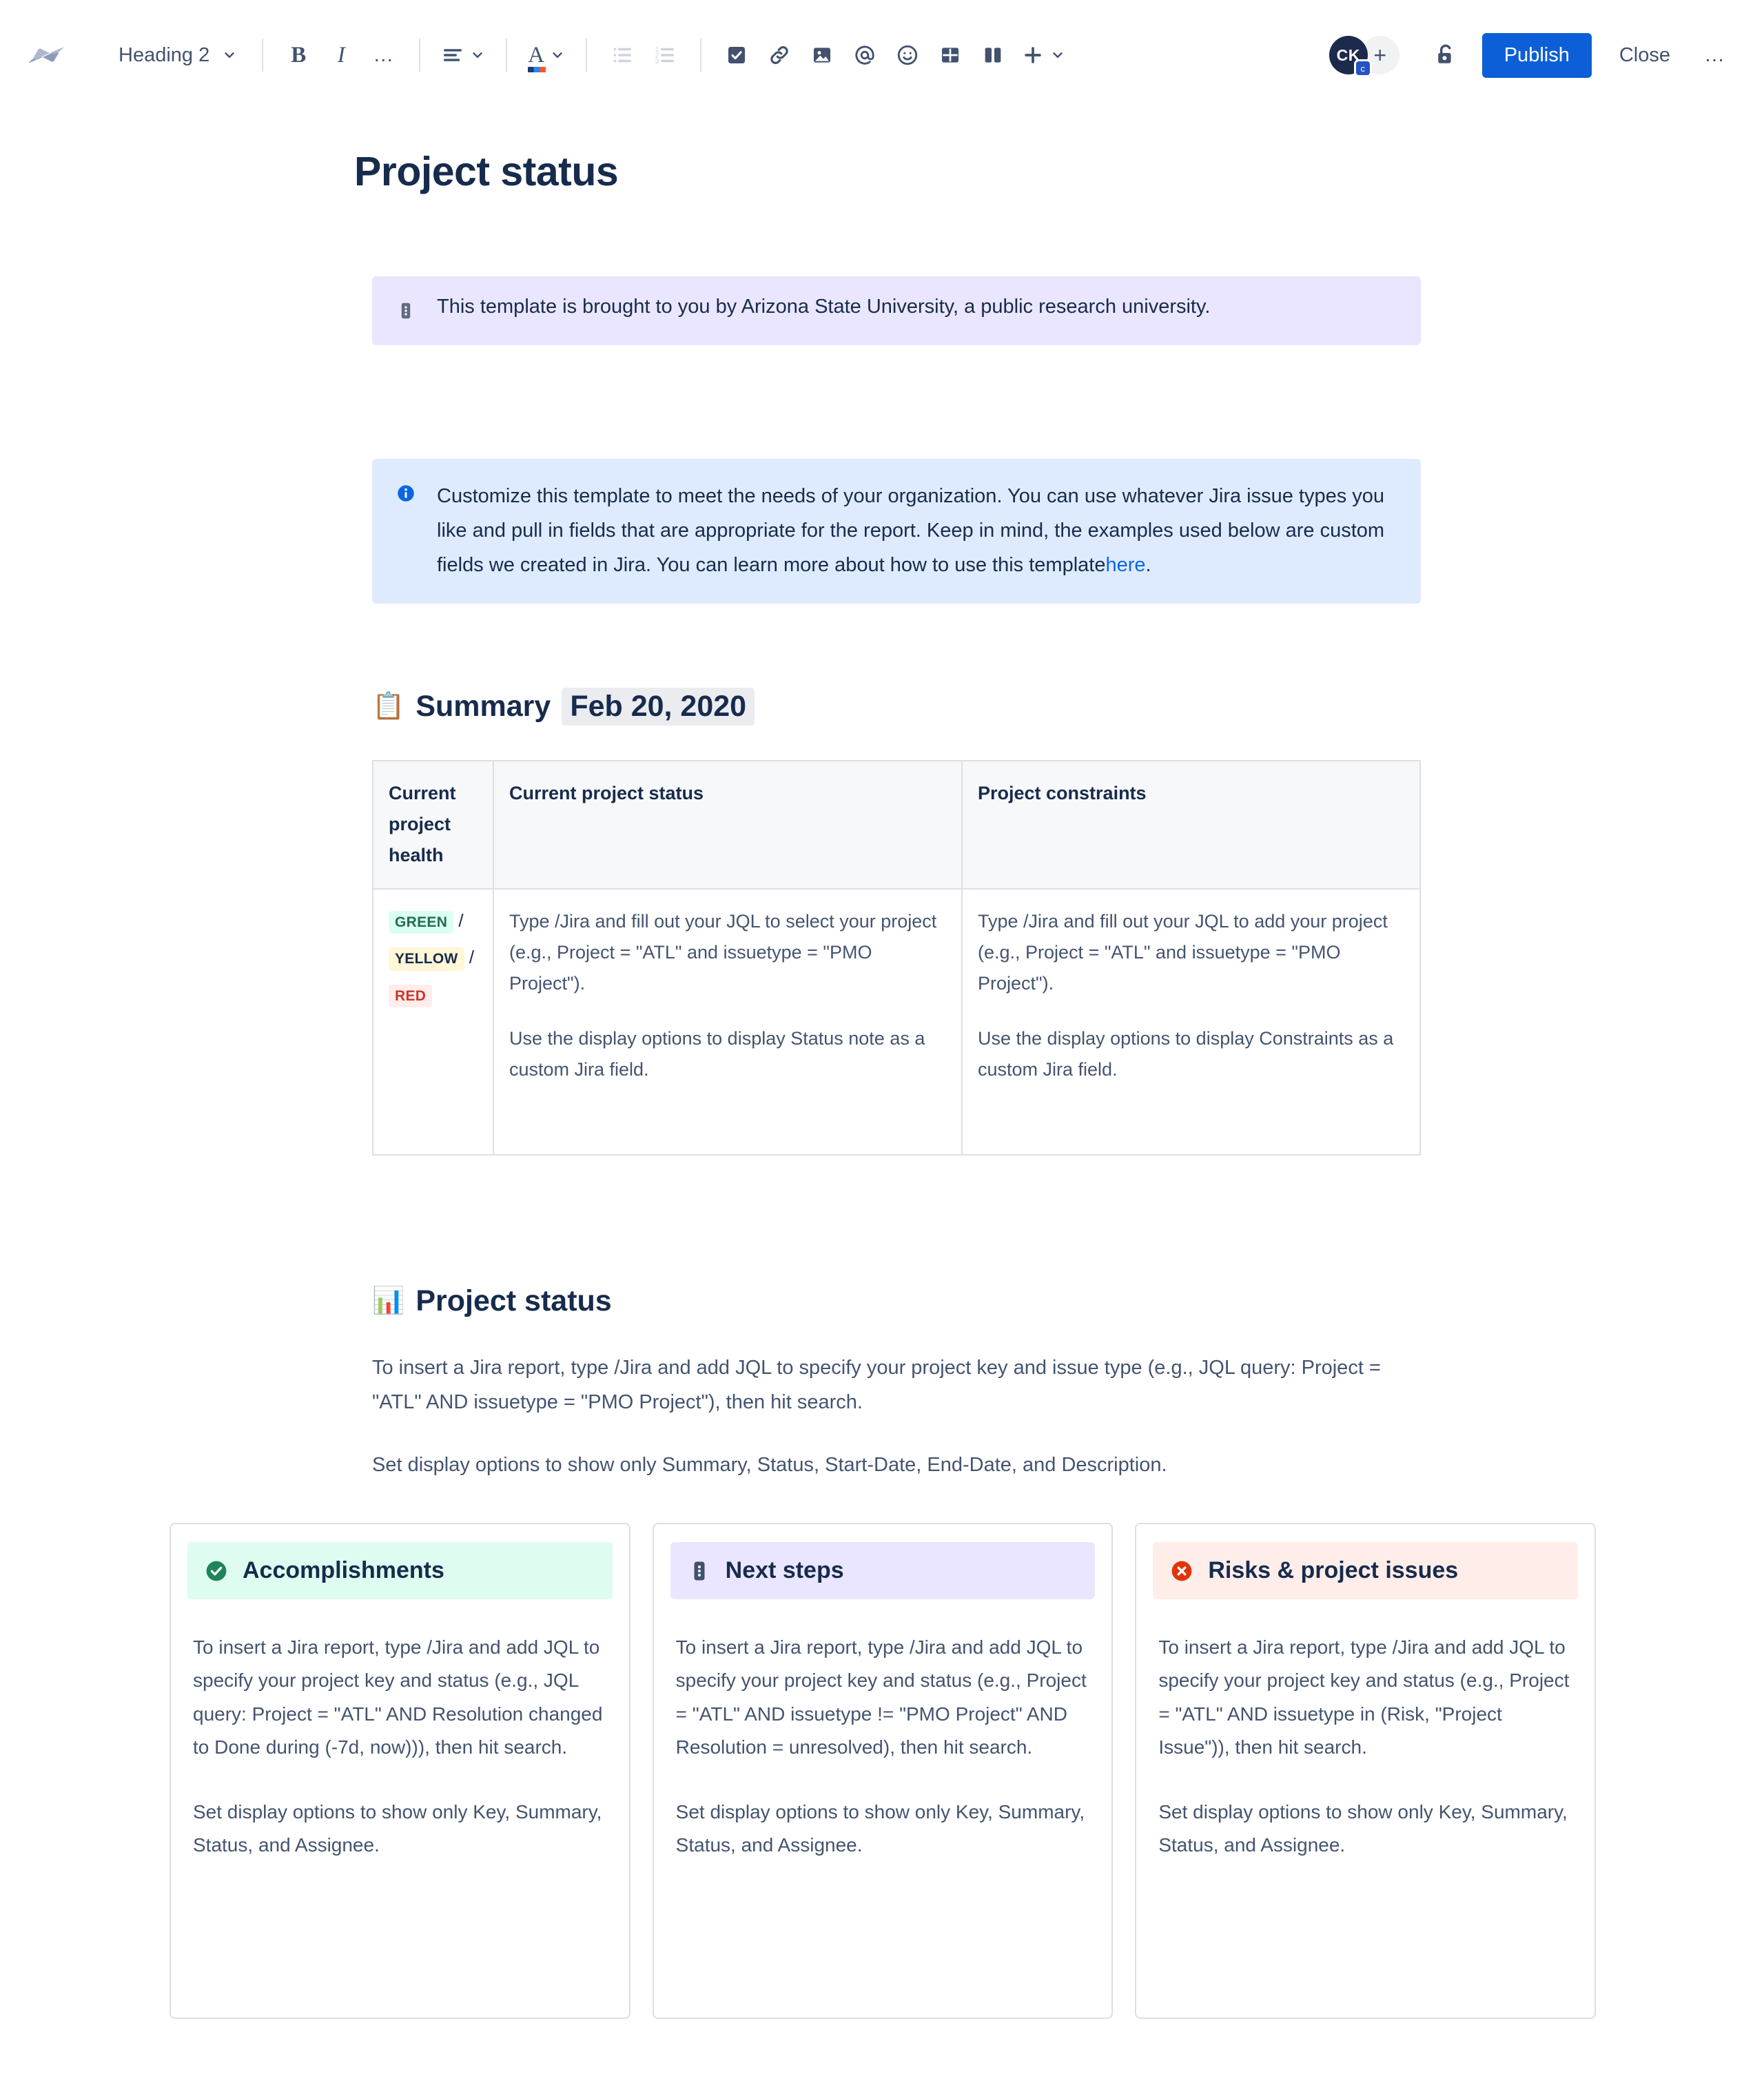 The image size is (1764, 2074). Describe the element at coordinates (46, 55) in the screenshot. I see `confluence-logo` at that location.